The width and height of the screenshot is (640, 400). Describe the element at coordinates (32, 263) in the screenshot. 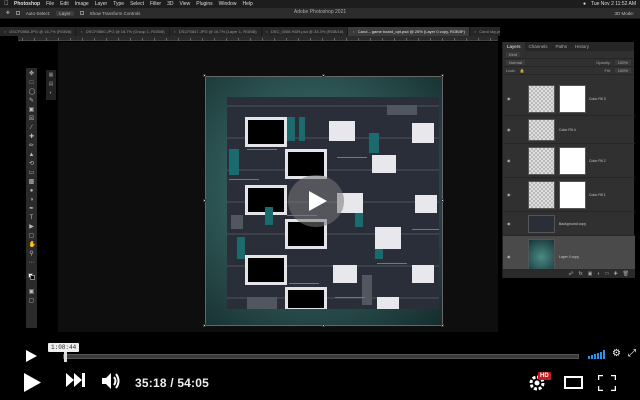

I see `more-tools-icon: ⋯` at that location.